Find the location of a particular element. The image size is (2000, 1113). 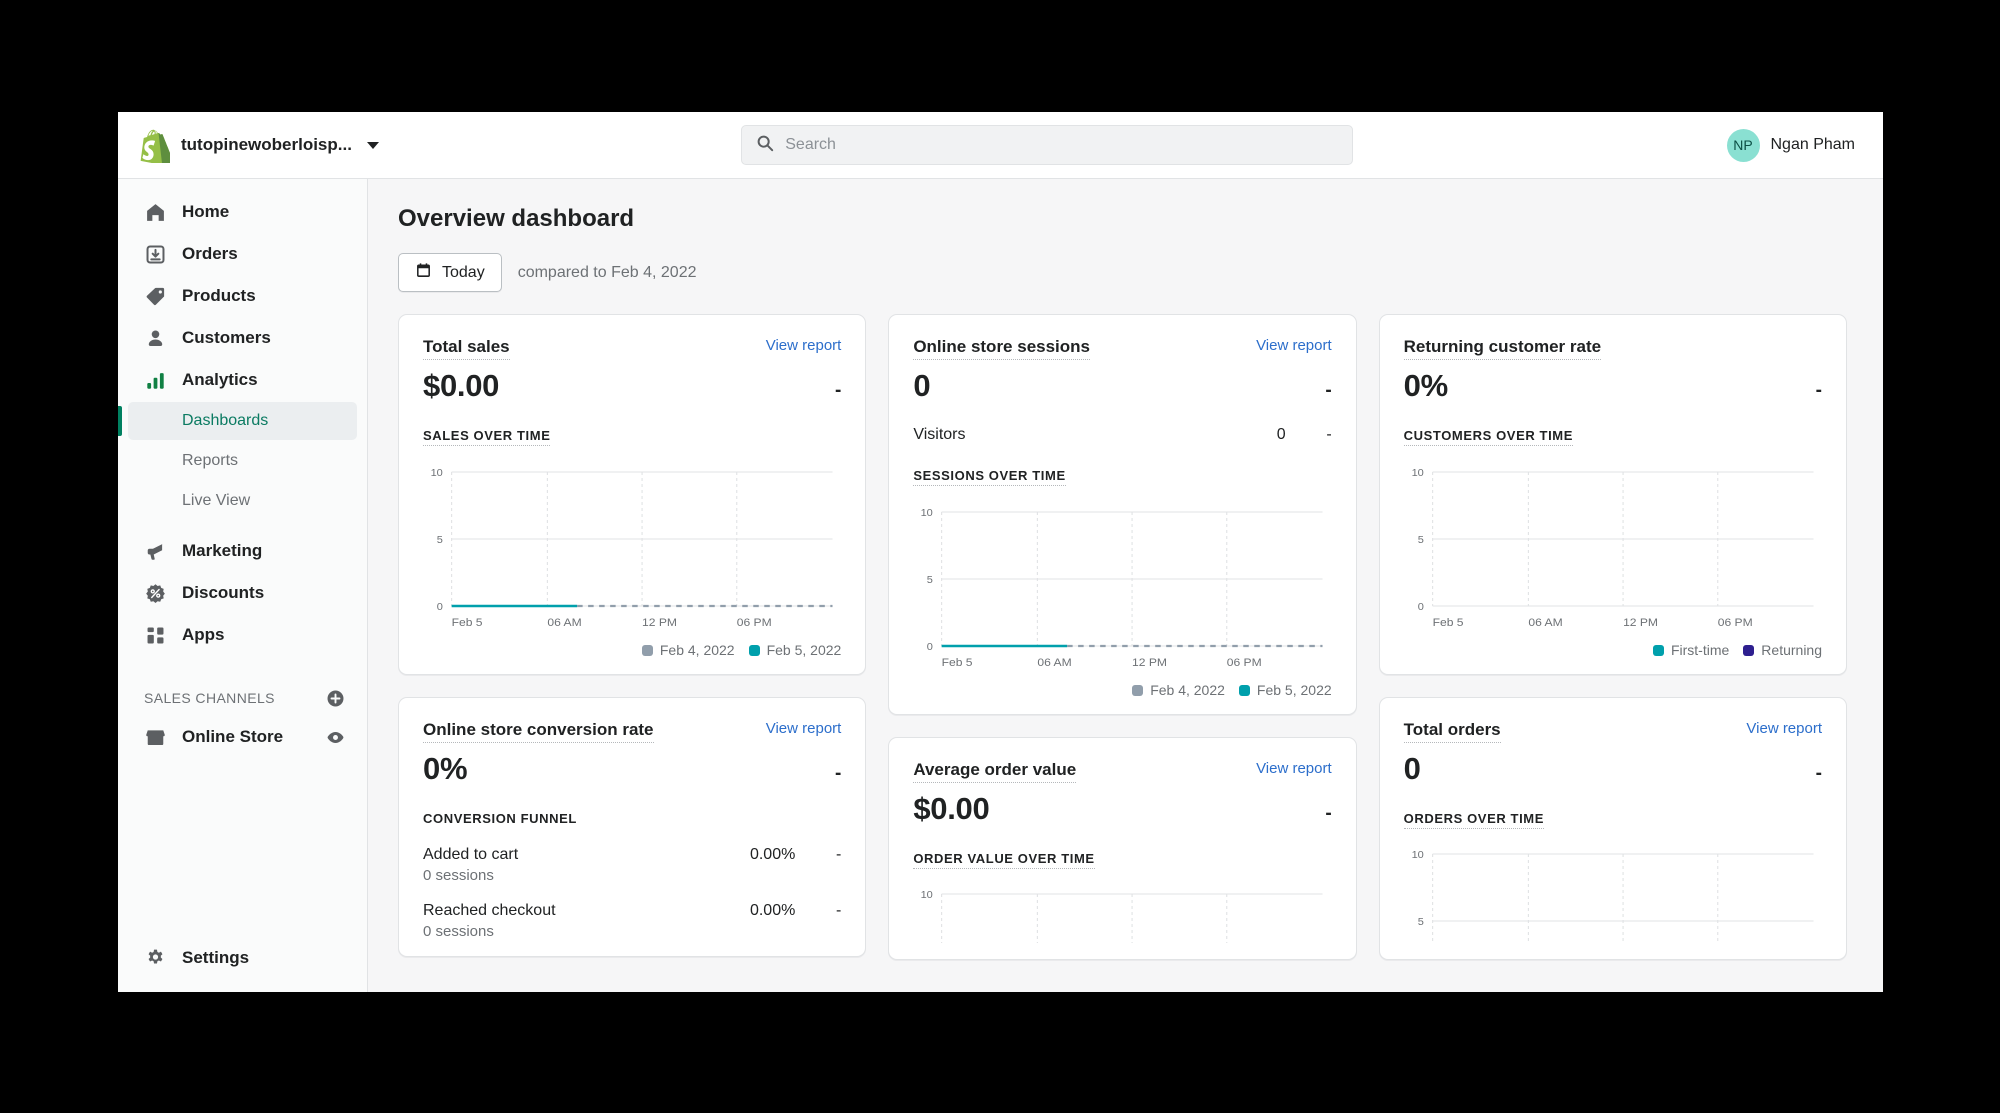

card-title: Total orders is located at coordinates (1452, 731).